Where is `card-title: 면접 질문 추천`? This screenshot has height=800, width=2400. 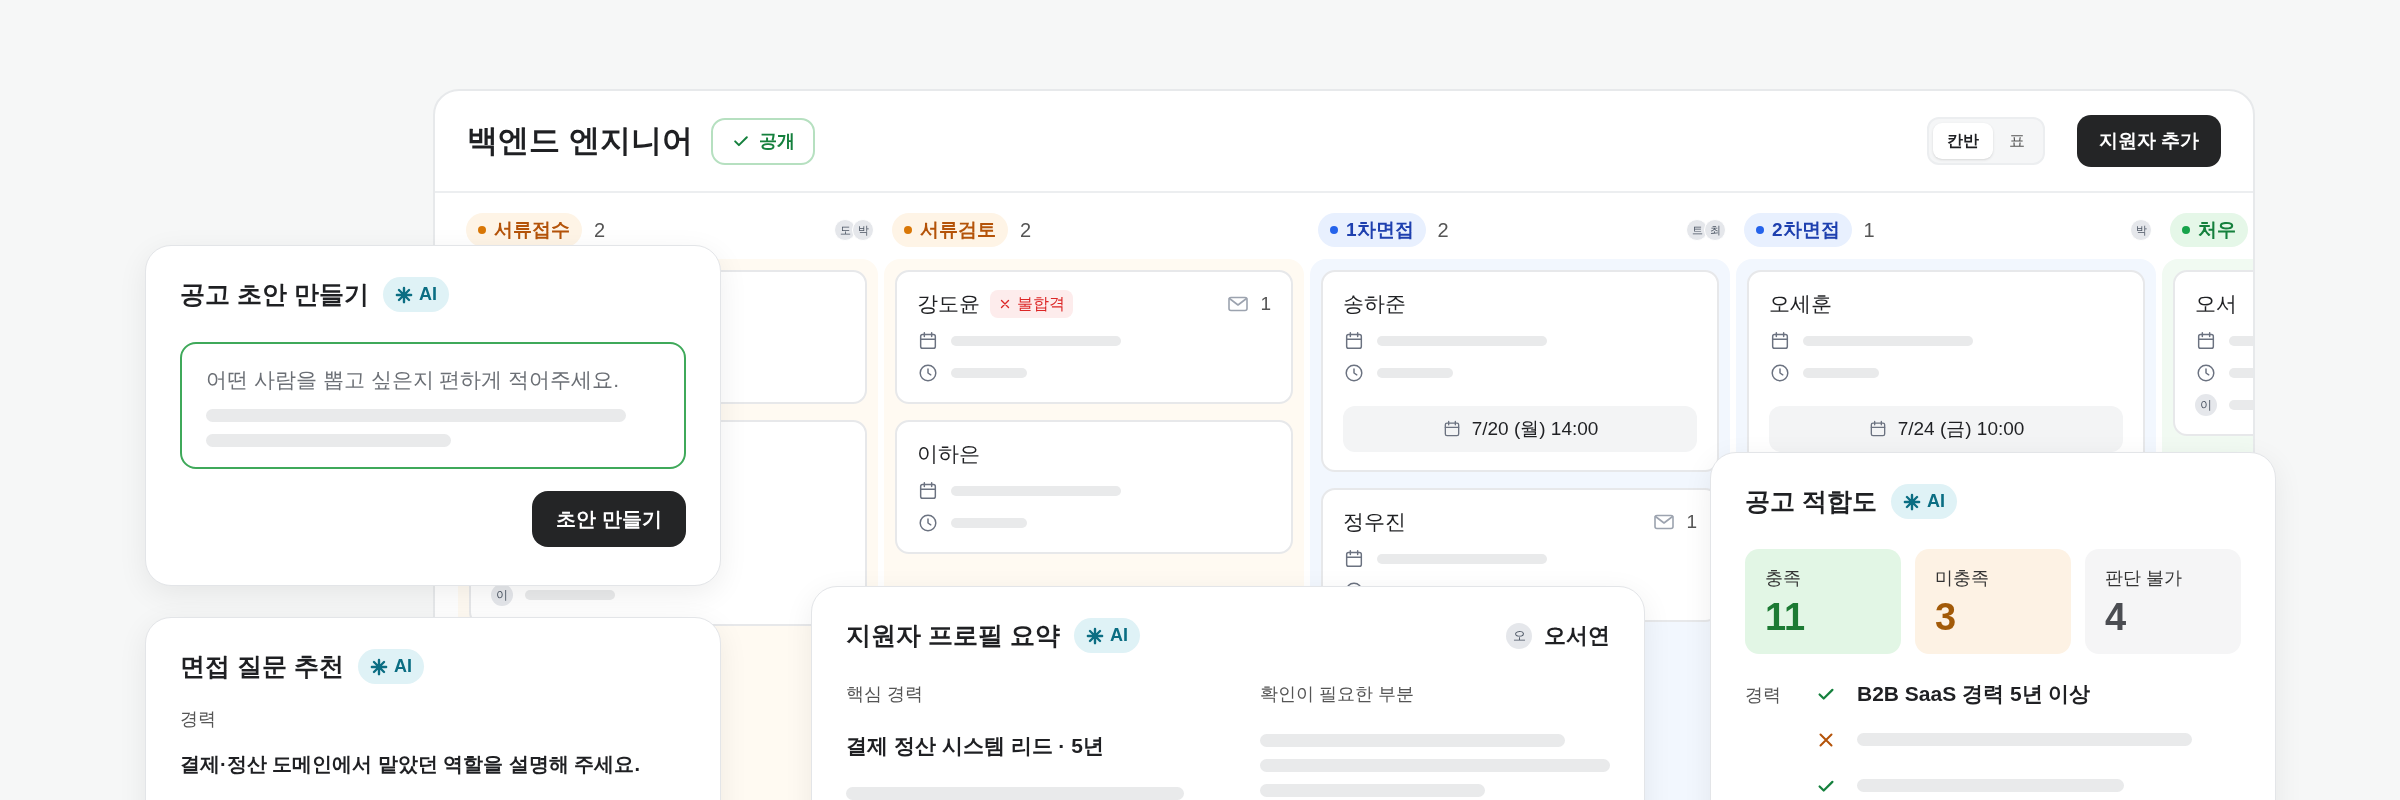
card-title: 면접 질문 추천 is located at coordinates (262, 666).